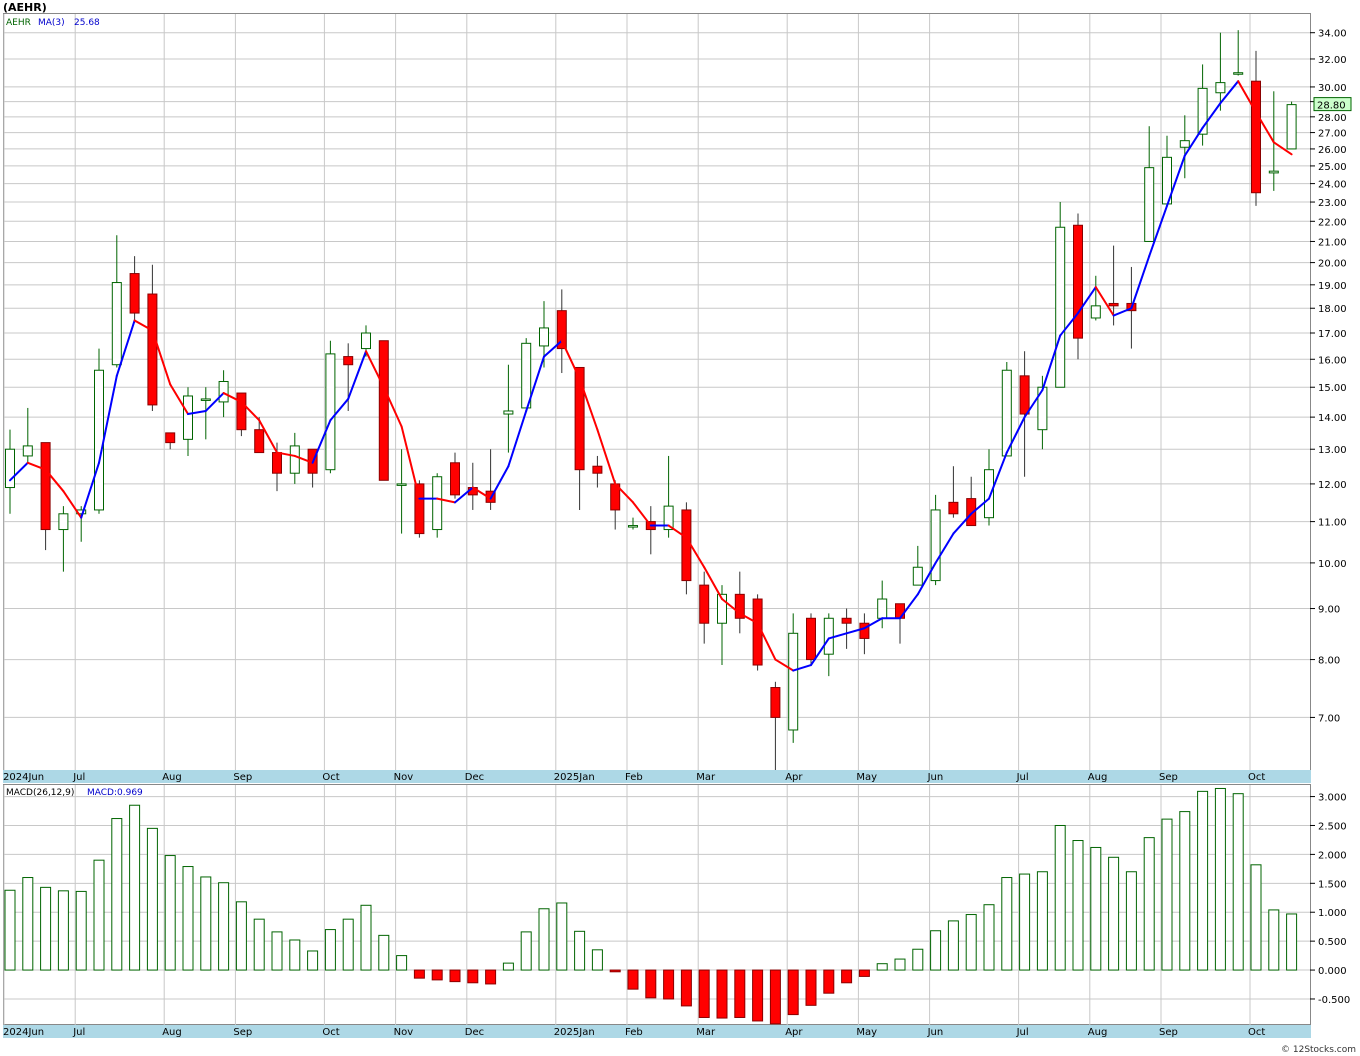  Describe the element at coordinates (25, 7) in the screenshot. I see `chart-title: (AEHR)` at that location.